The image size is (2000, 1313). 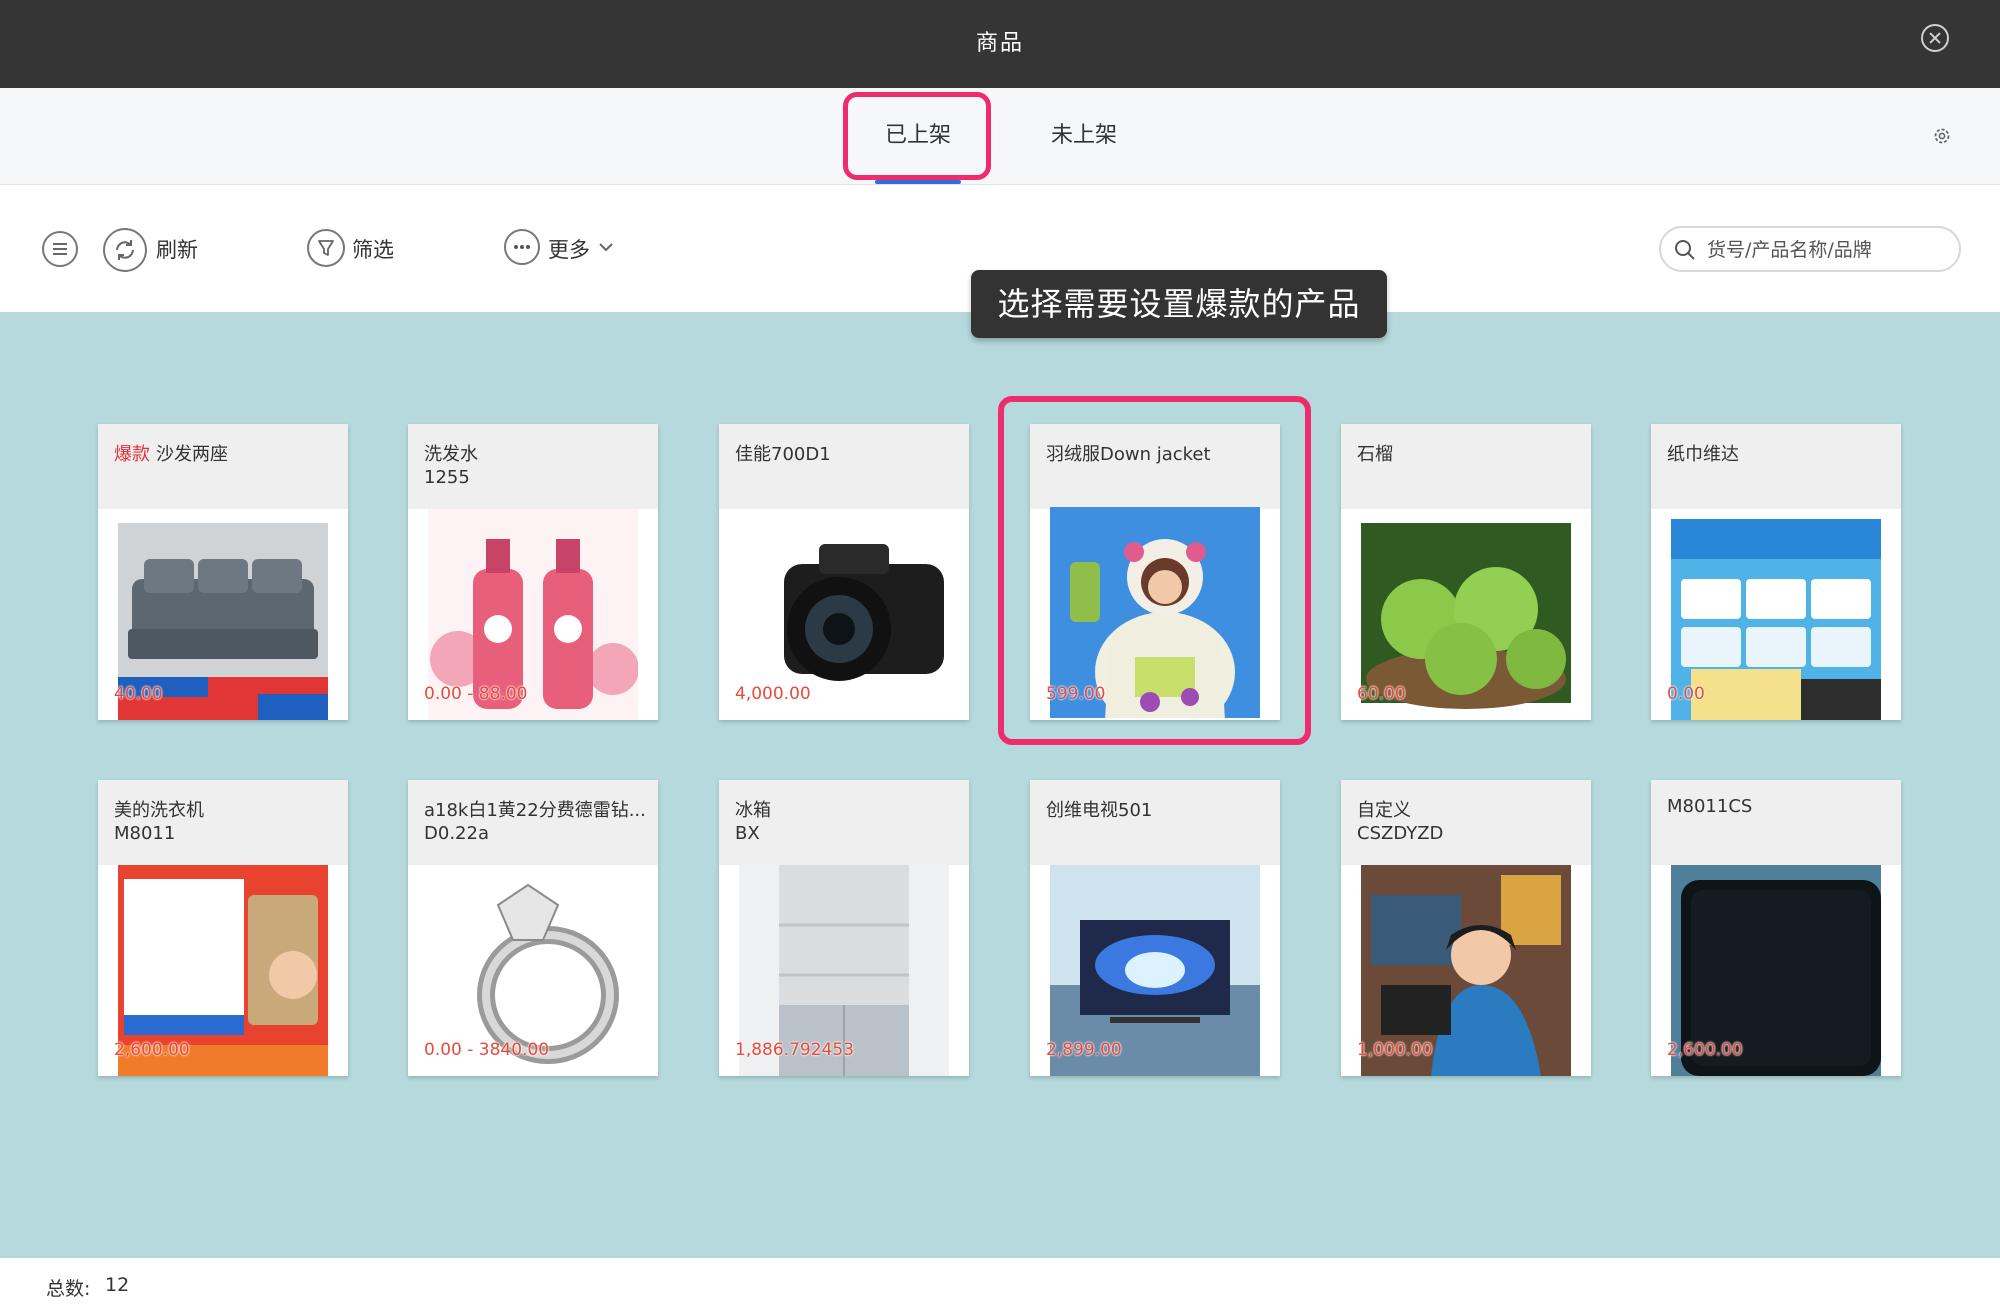 What do you see at coordinates (476, 694) in the screenshot?
I see `product-price: 0.00 - 88.00` at bounding box center [476, 694].